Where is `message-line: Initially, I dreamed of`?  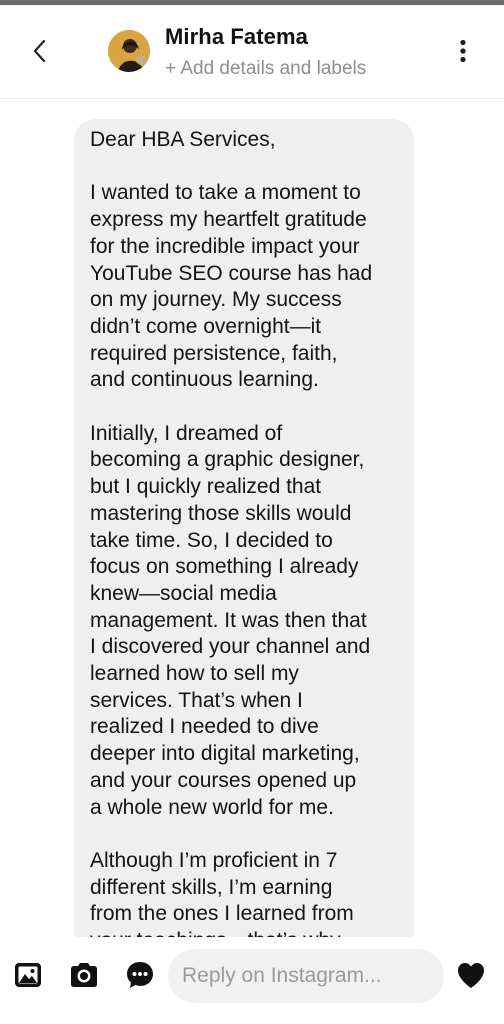
message-line: Initially, I dreamed of is located at coordinates (186, 433).